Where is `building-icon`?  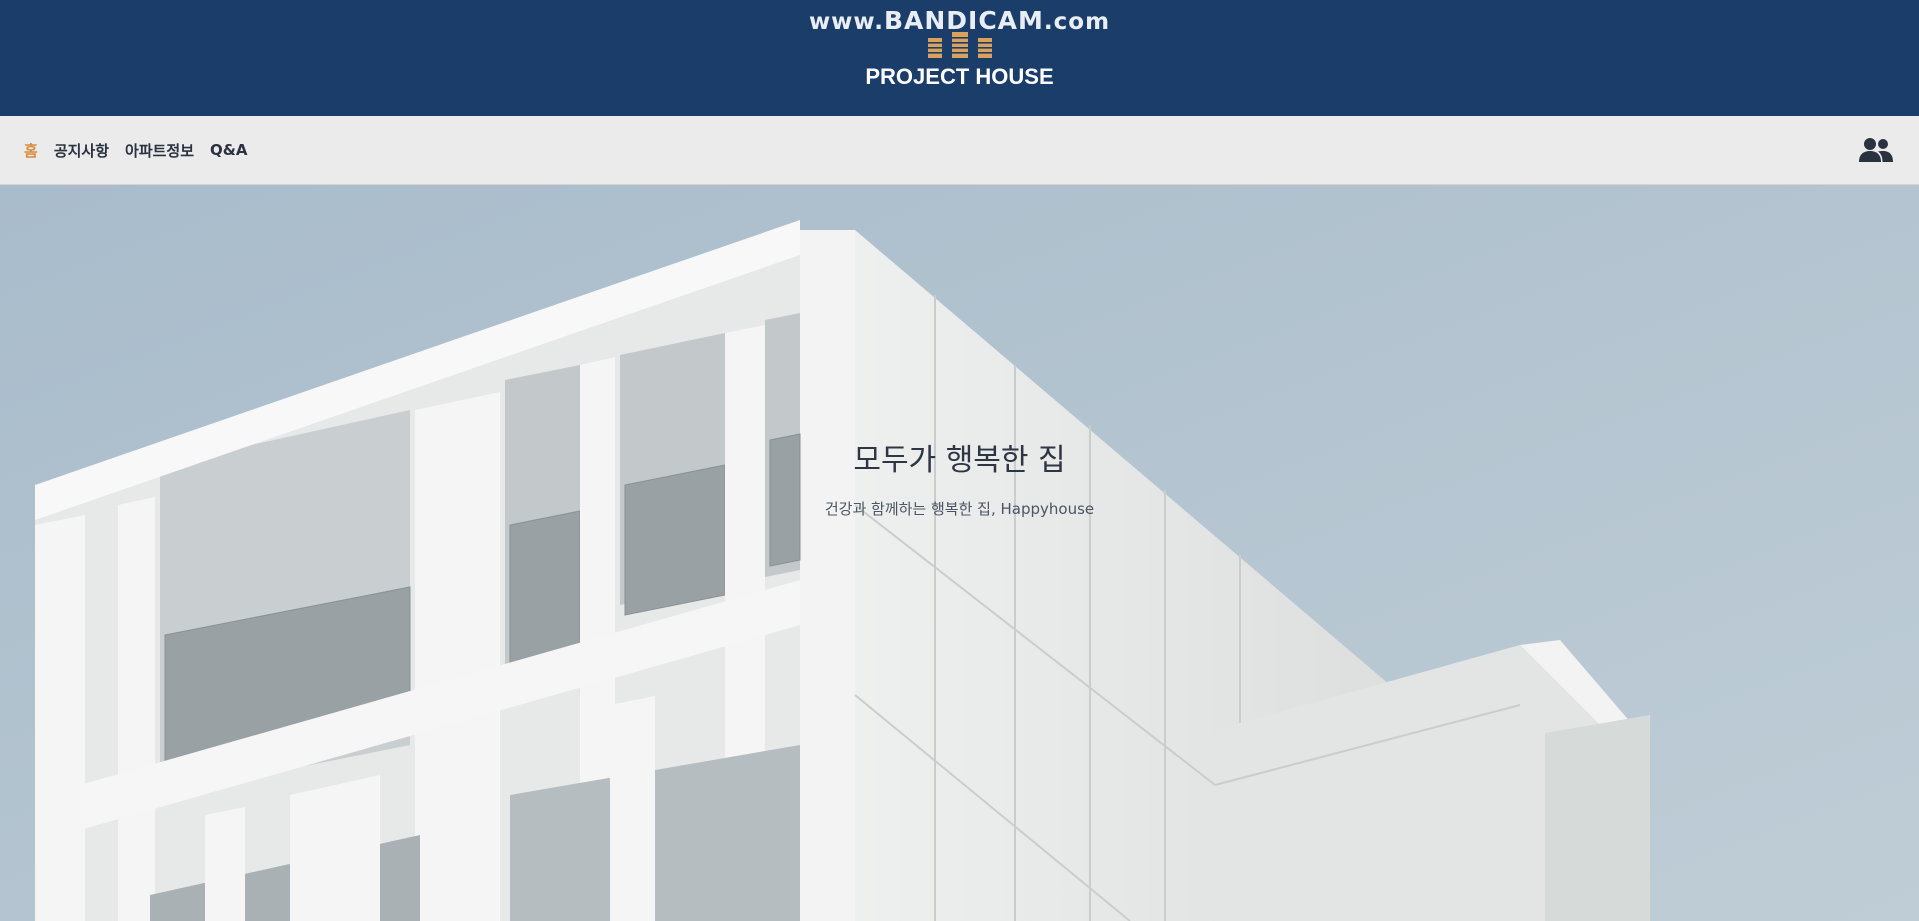
building-icon is located at coordinates (959, 45).